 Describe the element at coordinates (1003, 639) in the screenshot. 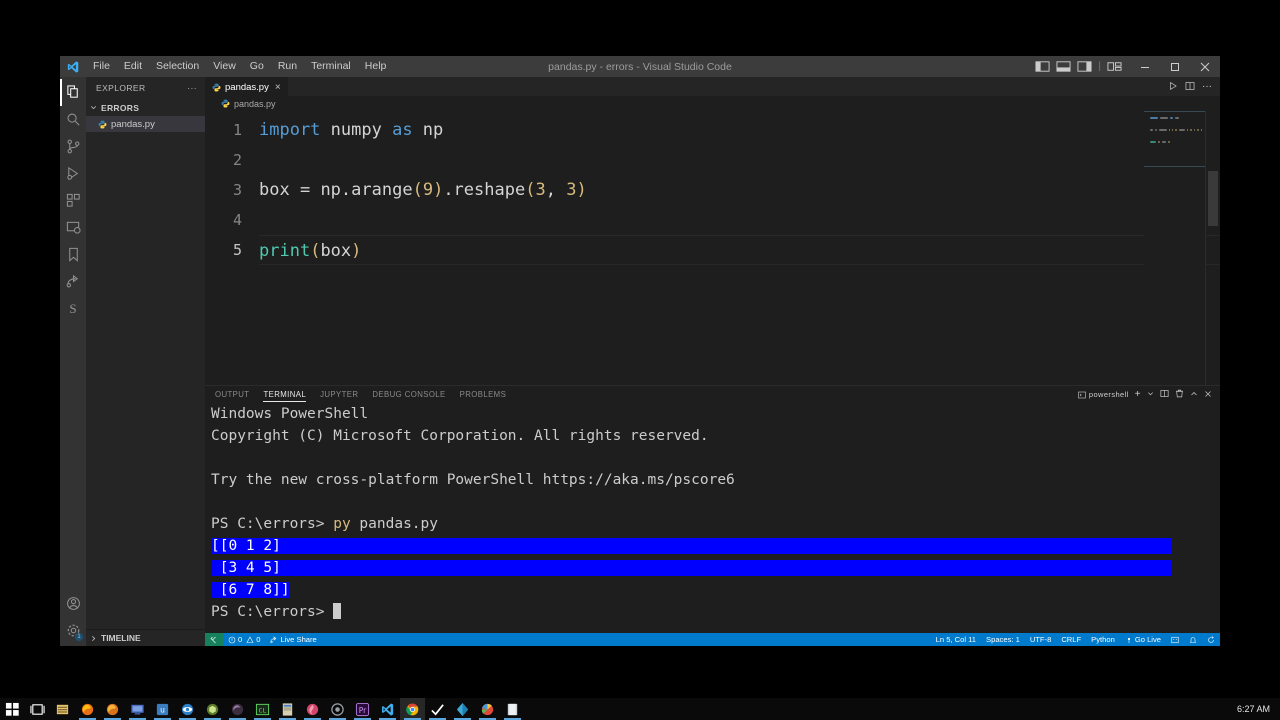

I see `status-indentation: Spaces: 1` at that location.